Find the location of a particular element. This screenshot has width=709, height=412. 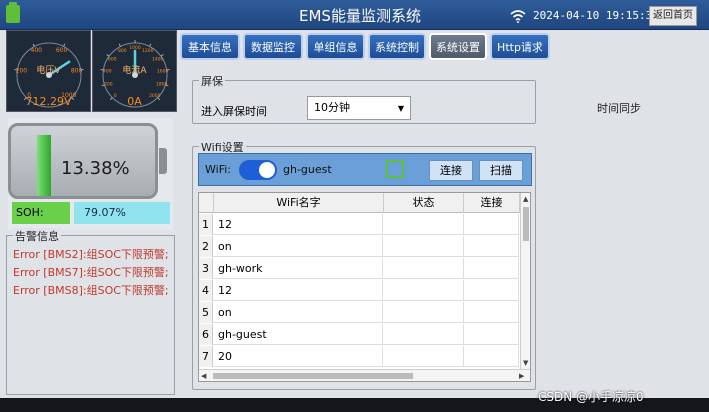

watermark: CSDN @小手凉凉0 is located at coordinates (591, 397).